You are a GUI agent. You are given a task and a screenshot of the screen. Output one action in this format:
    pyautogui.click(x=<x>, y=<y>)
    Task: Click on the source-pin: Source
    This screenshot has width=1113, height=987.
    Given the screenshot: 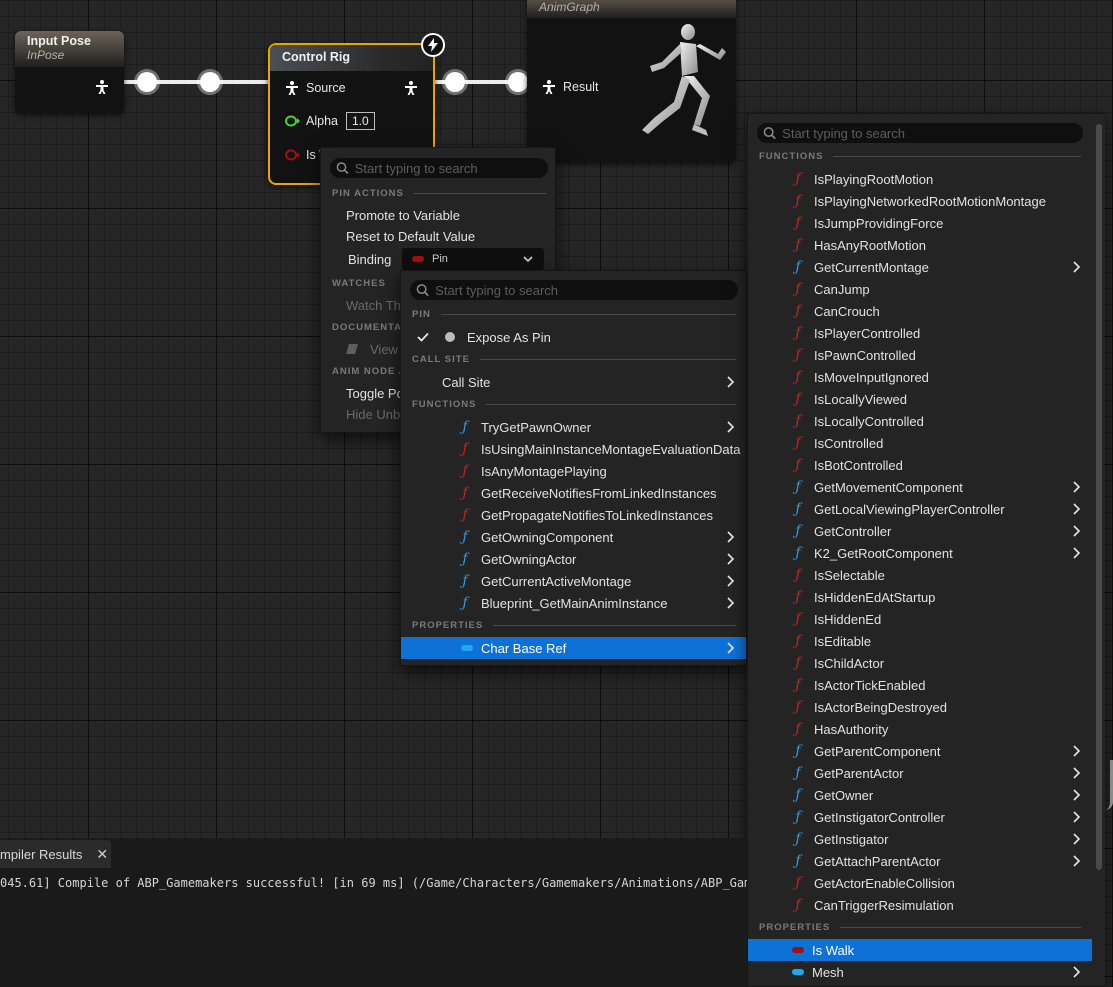 What is the action you would take?
    pyautogui.click(x=315, y=88)
    